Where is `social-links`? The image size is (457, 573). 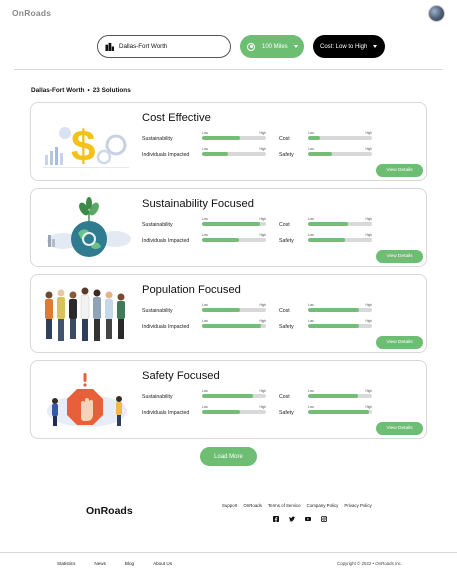 social-links is located at coordinates (300, 519).